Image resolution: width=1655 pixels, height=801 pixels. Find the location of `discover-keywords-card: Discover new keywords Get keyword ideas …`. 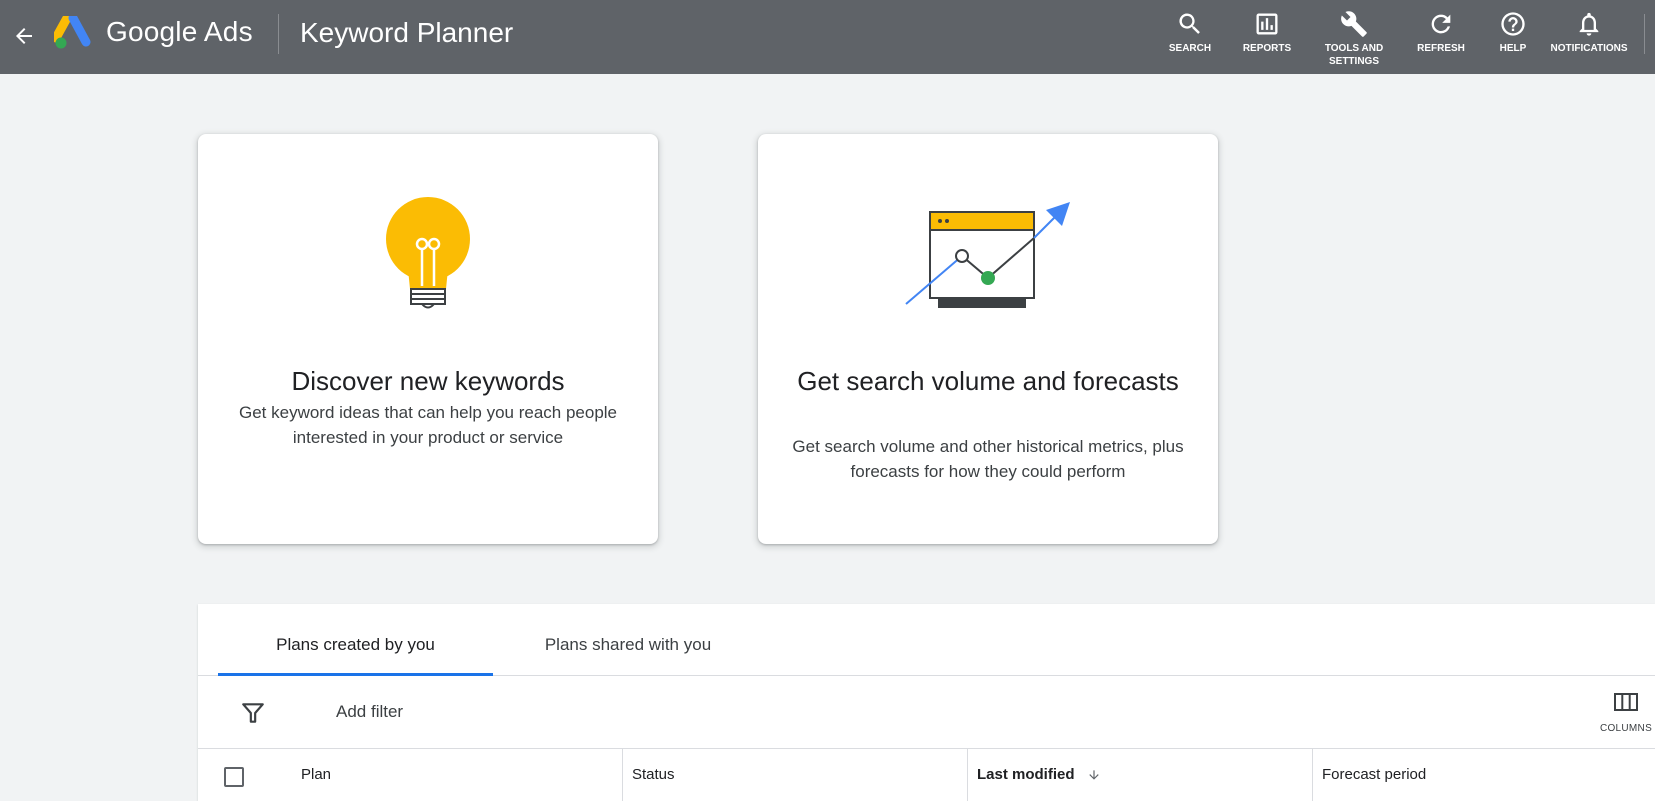

discover-keywords-card: Discover new keywords Get keyword ideas … is located at coordinates (428, 339).